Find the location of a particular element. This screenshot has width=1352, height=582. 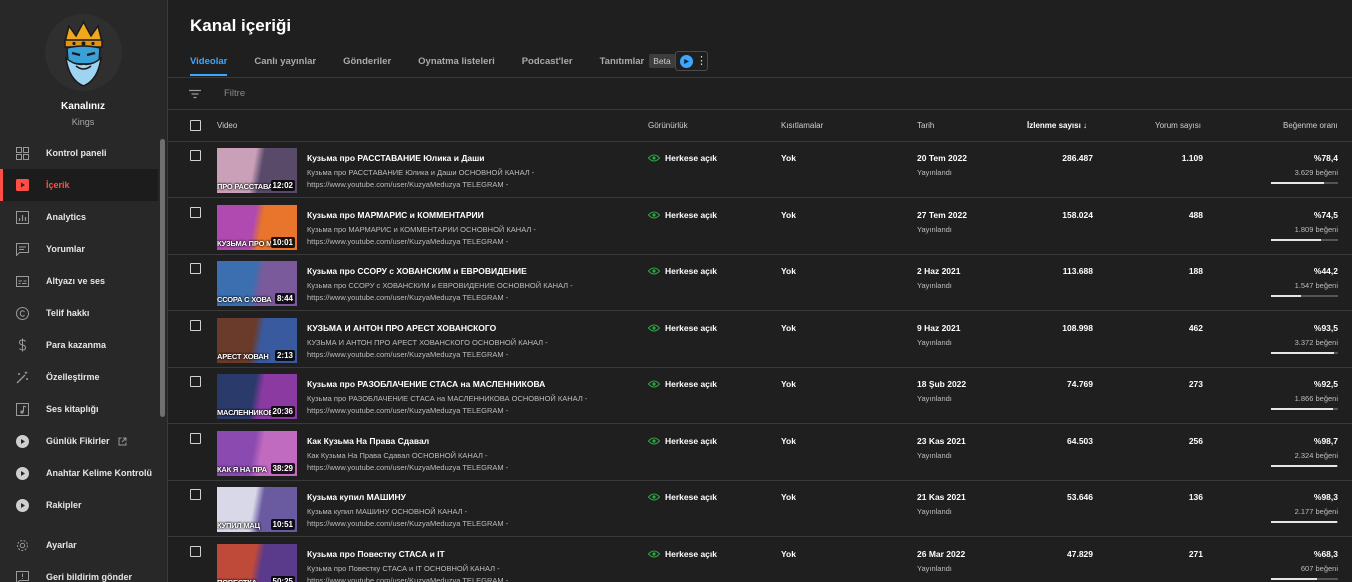

sidebar-item-audio-library: Ses kitaplığı is located at coordinates (79, 409).